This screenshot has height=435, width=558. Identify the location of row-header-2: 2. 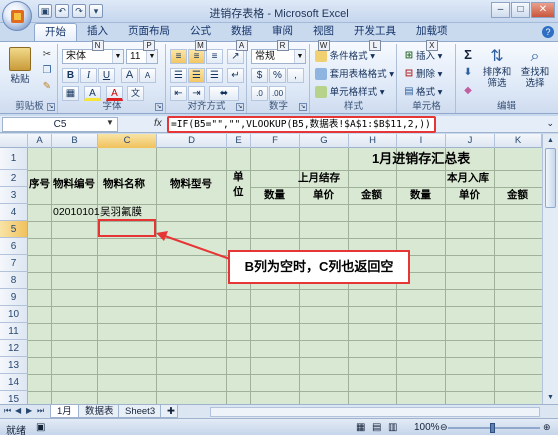
(14, 178).